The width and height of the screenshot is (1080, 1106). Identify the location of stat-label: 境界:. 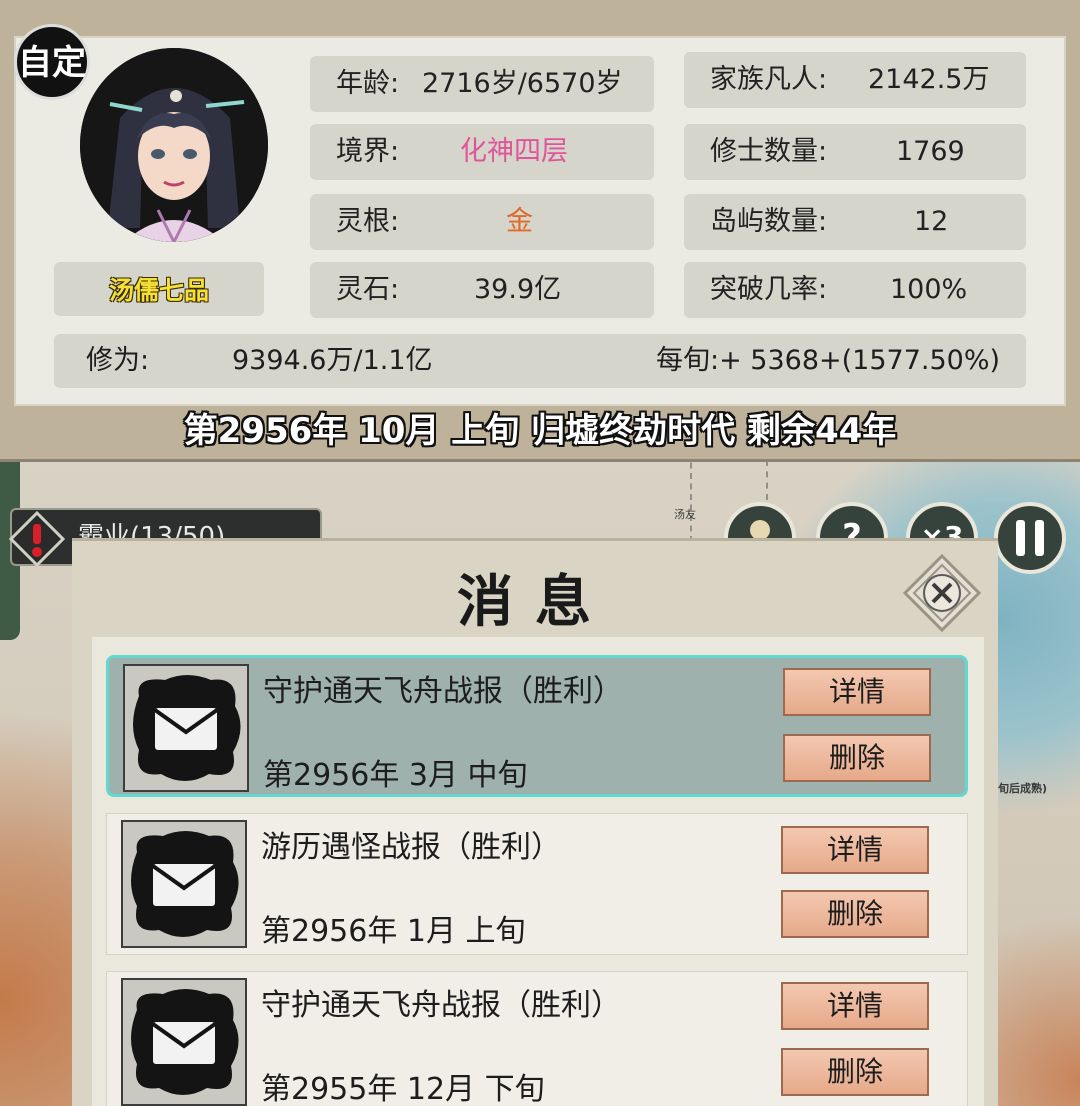
(368, 151).